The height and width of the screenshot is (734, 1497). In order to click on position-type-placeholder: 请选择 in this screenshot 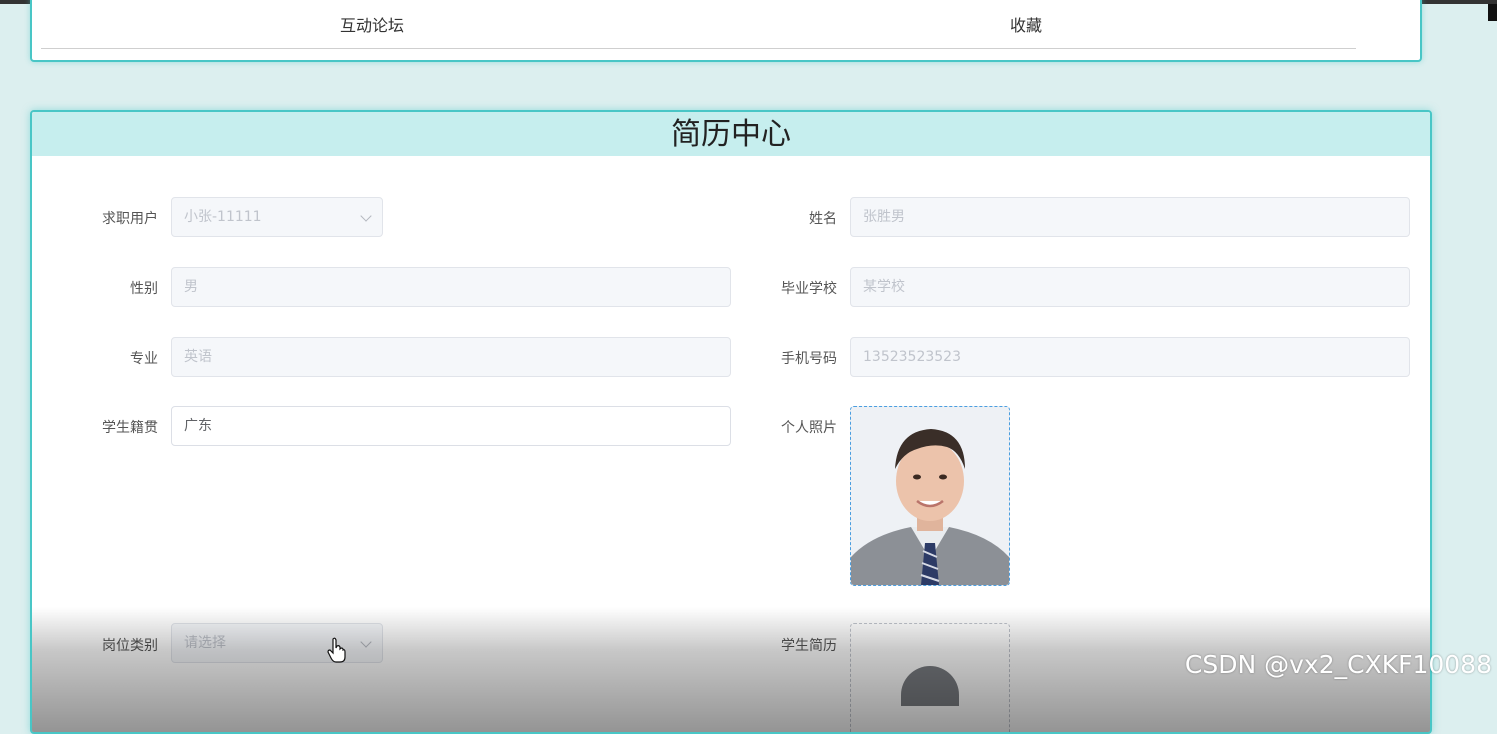, I will do `click(205, 643)`.